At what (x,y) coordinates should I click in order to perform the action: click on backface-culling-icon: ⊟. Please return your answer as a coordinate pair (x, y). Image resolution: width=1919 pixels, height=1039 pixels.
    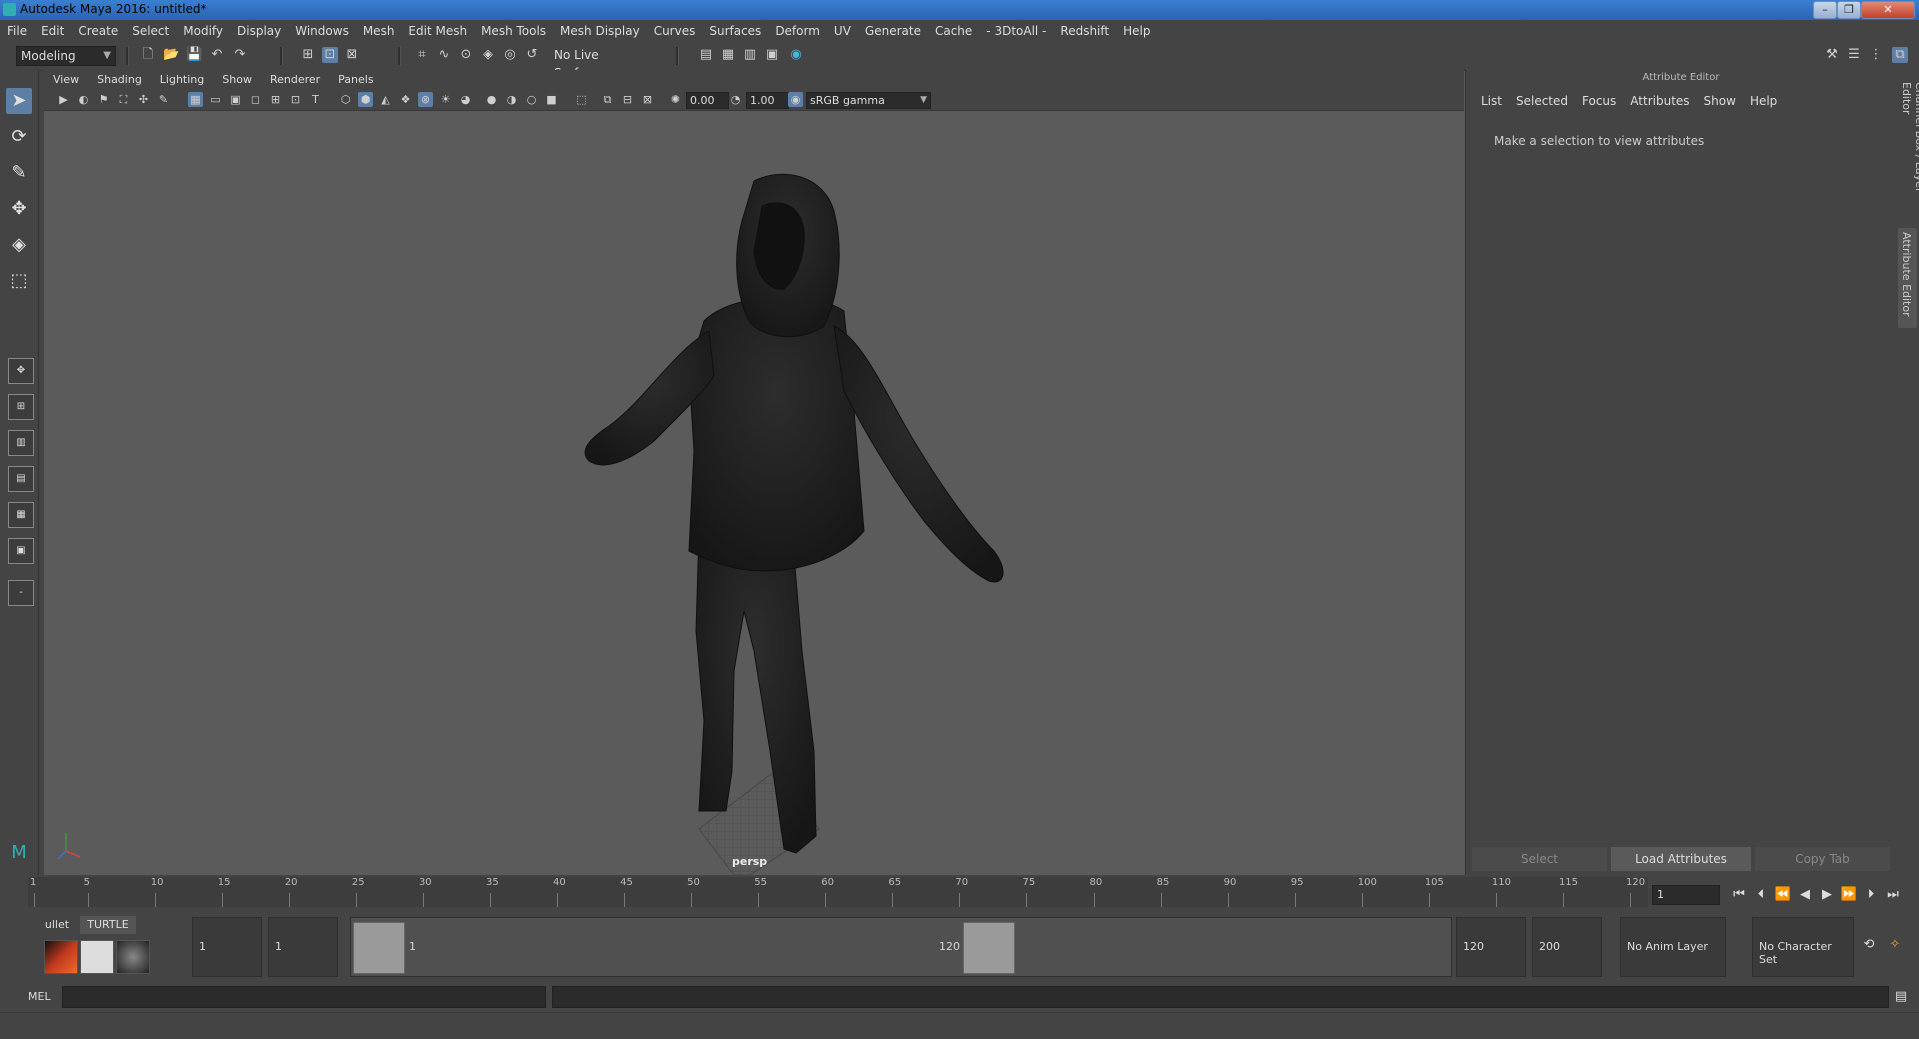
    Looking at the image, I should click on (627, 99).